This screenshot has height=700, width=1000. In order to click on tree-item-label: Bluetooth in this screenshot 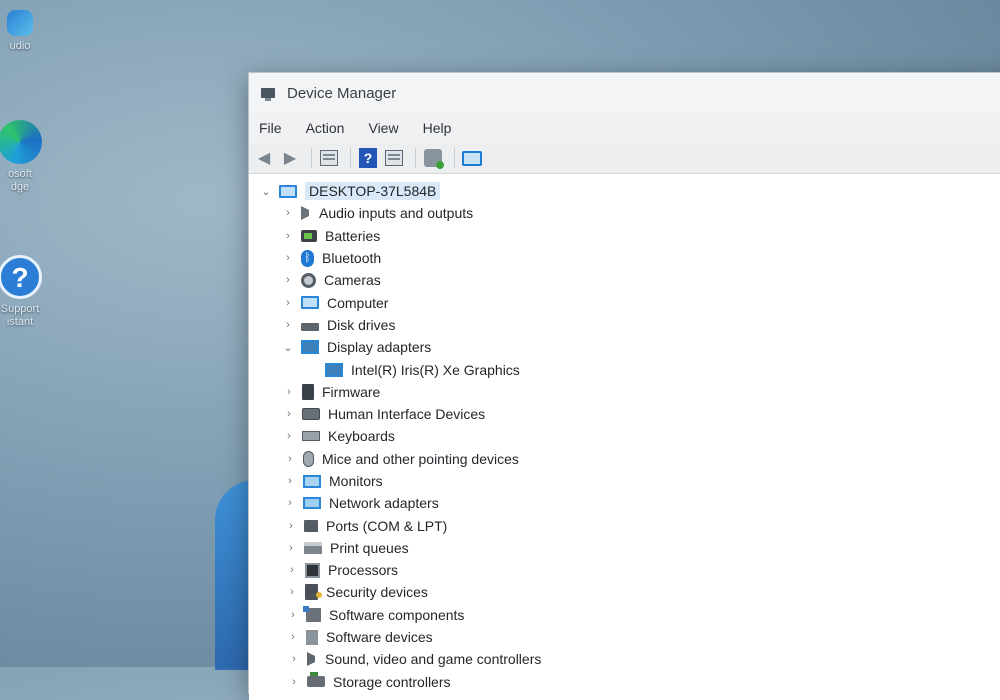, I will do `click(352, 258)`.